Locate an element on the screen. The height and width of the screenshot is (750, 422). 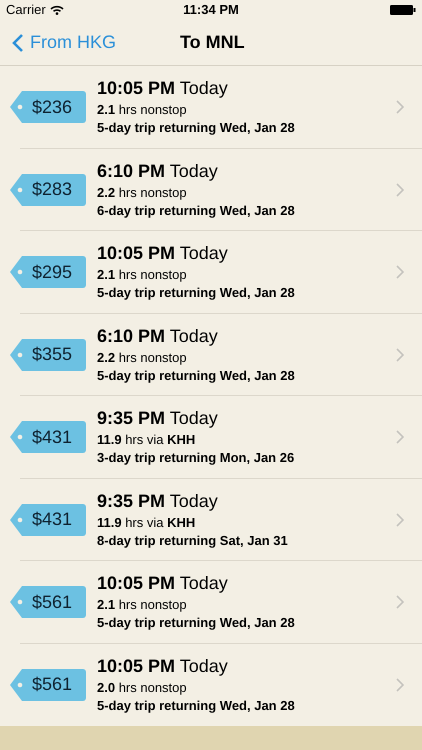
clock-time: 11:34 PM is located at coordinates (211, 10).